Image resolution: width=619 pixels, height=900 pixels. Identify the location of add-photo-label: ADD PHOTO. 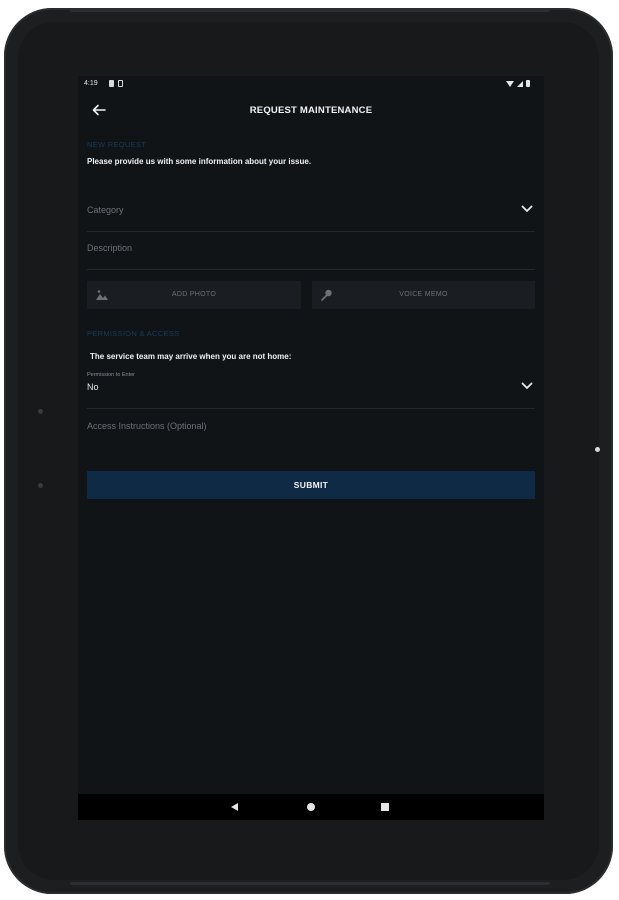
(194, 294).